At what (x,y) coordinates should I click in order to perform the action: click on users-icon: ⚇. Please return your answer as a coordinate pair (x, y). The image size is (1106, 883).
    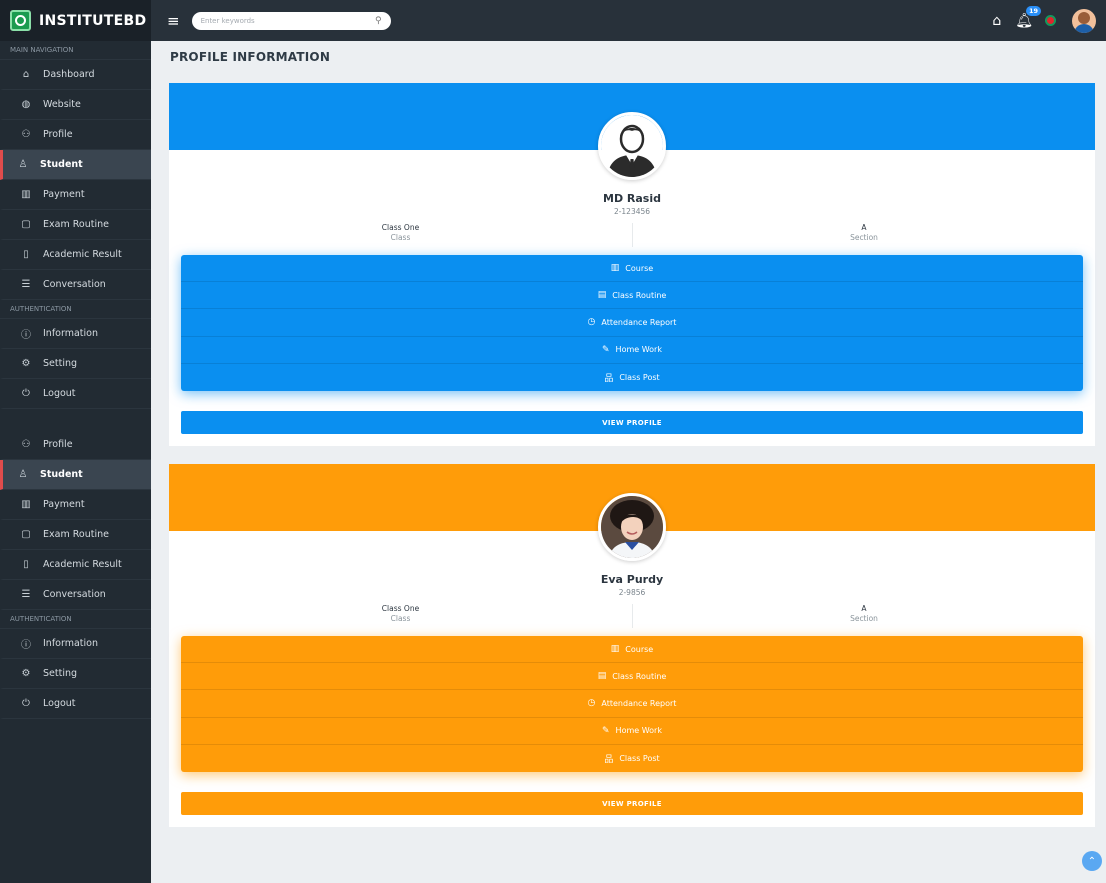
    Looking at the image, I should click on (26, 134).